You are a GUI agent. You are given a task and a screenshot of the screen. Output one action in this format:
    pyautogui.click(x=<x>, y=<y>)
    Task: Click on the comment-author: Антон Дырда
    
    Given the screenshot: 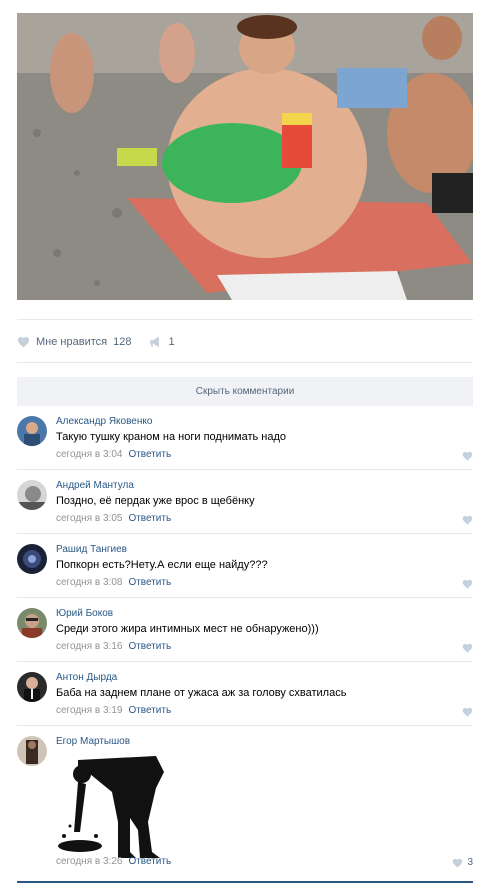 What is the action you would take?
    pyautogui.click(x=86, y=677)
    